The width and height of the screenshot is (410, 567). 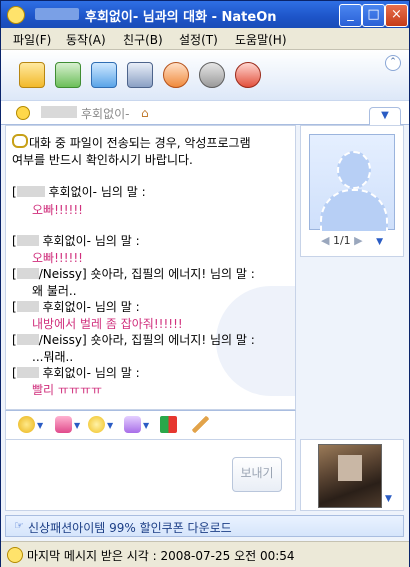 I want to click on send-button: 보내기, so click(x=257, y=474).